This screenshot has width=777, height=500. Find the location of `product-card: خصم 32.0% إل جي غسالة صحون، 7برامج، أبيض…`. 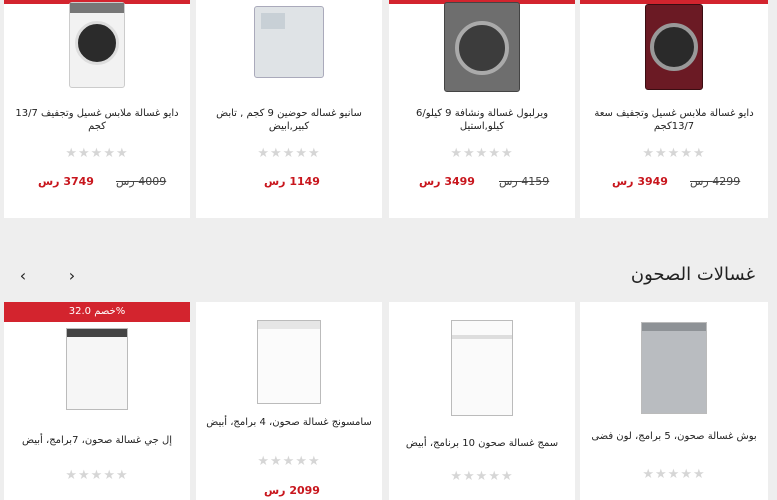

product-card: خصم 32.0% إل جي غسالة صحون، 7برامج، أبيض… is located at coordinates (97, 401).